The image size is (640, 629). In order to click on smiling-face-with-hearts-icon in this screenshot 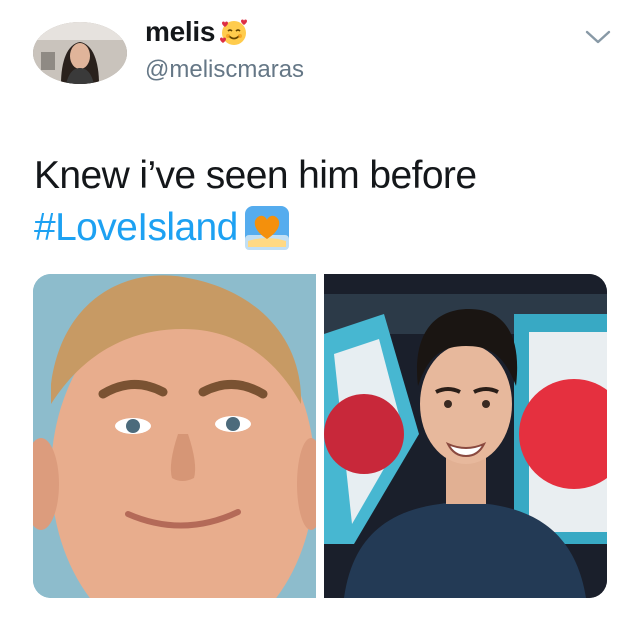, I will do `click(234, 32)`.